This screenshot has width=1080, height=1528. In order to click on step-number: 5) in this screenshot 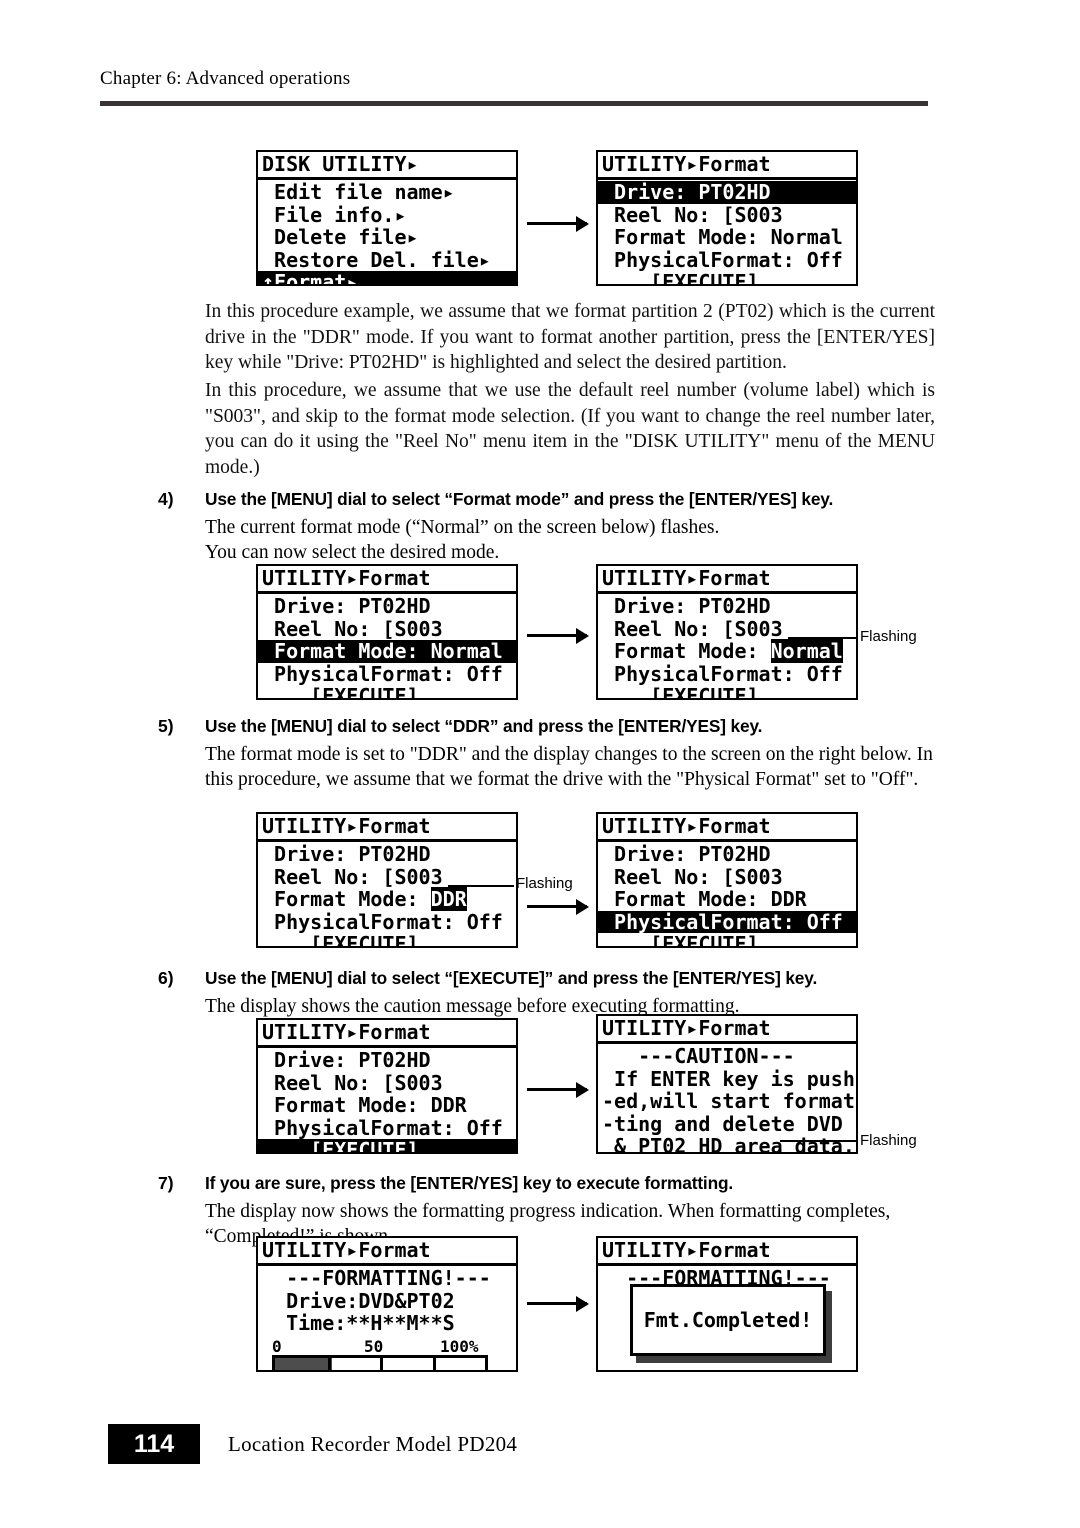, I will do `click(166, 726)`.